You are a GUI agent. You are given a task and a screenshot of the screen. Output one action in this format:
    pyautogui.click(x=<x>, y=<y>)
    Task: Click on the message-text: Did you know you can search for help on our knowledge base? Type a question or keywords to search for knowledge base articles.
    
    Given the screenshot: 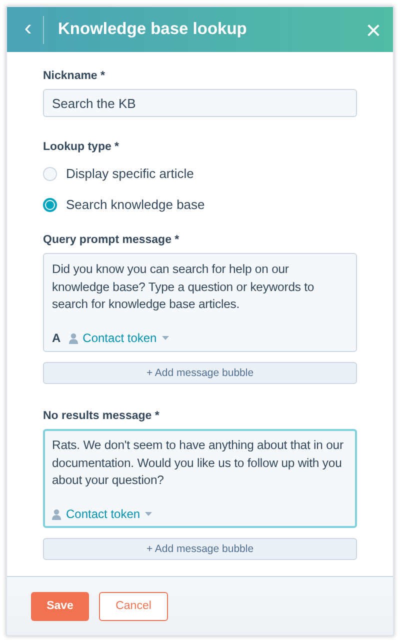 What is the action you would take?
    pyautogui.click(x=184, y=287)
    